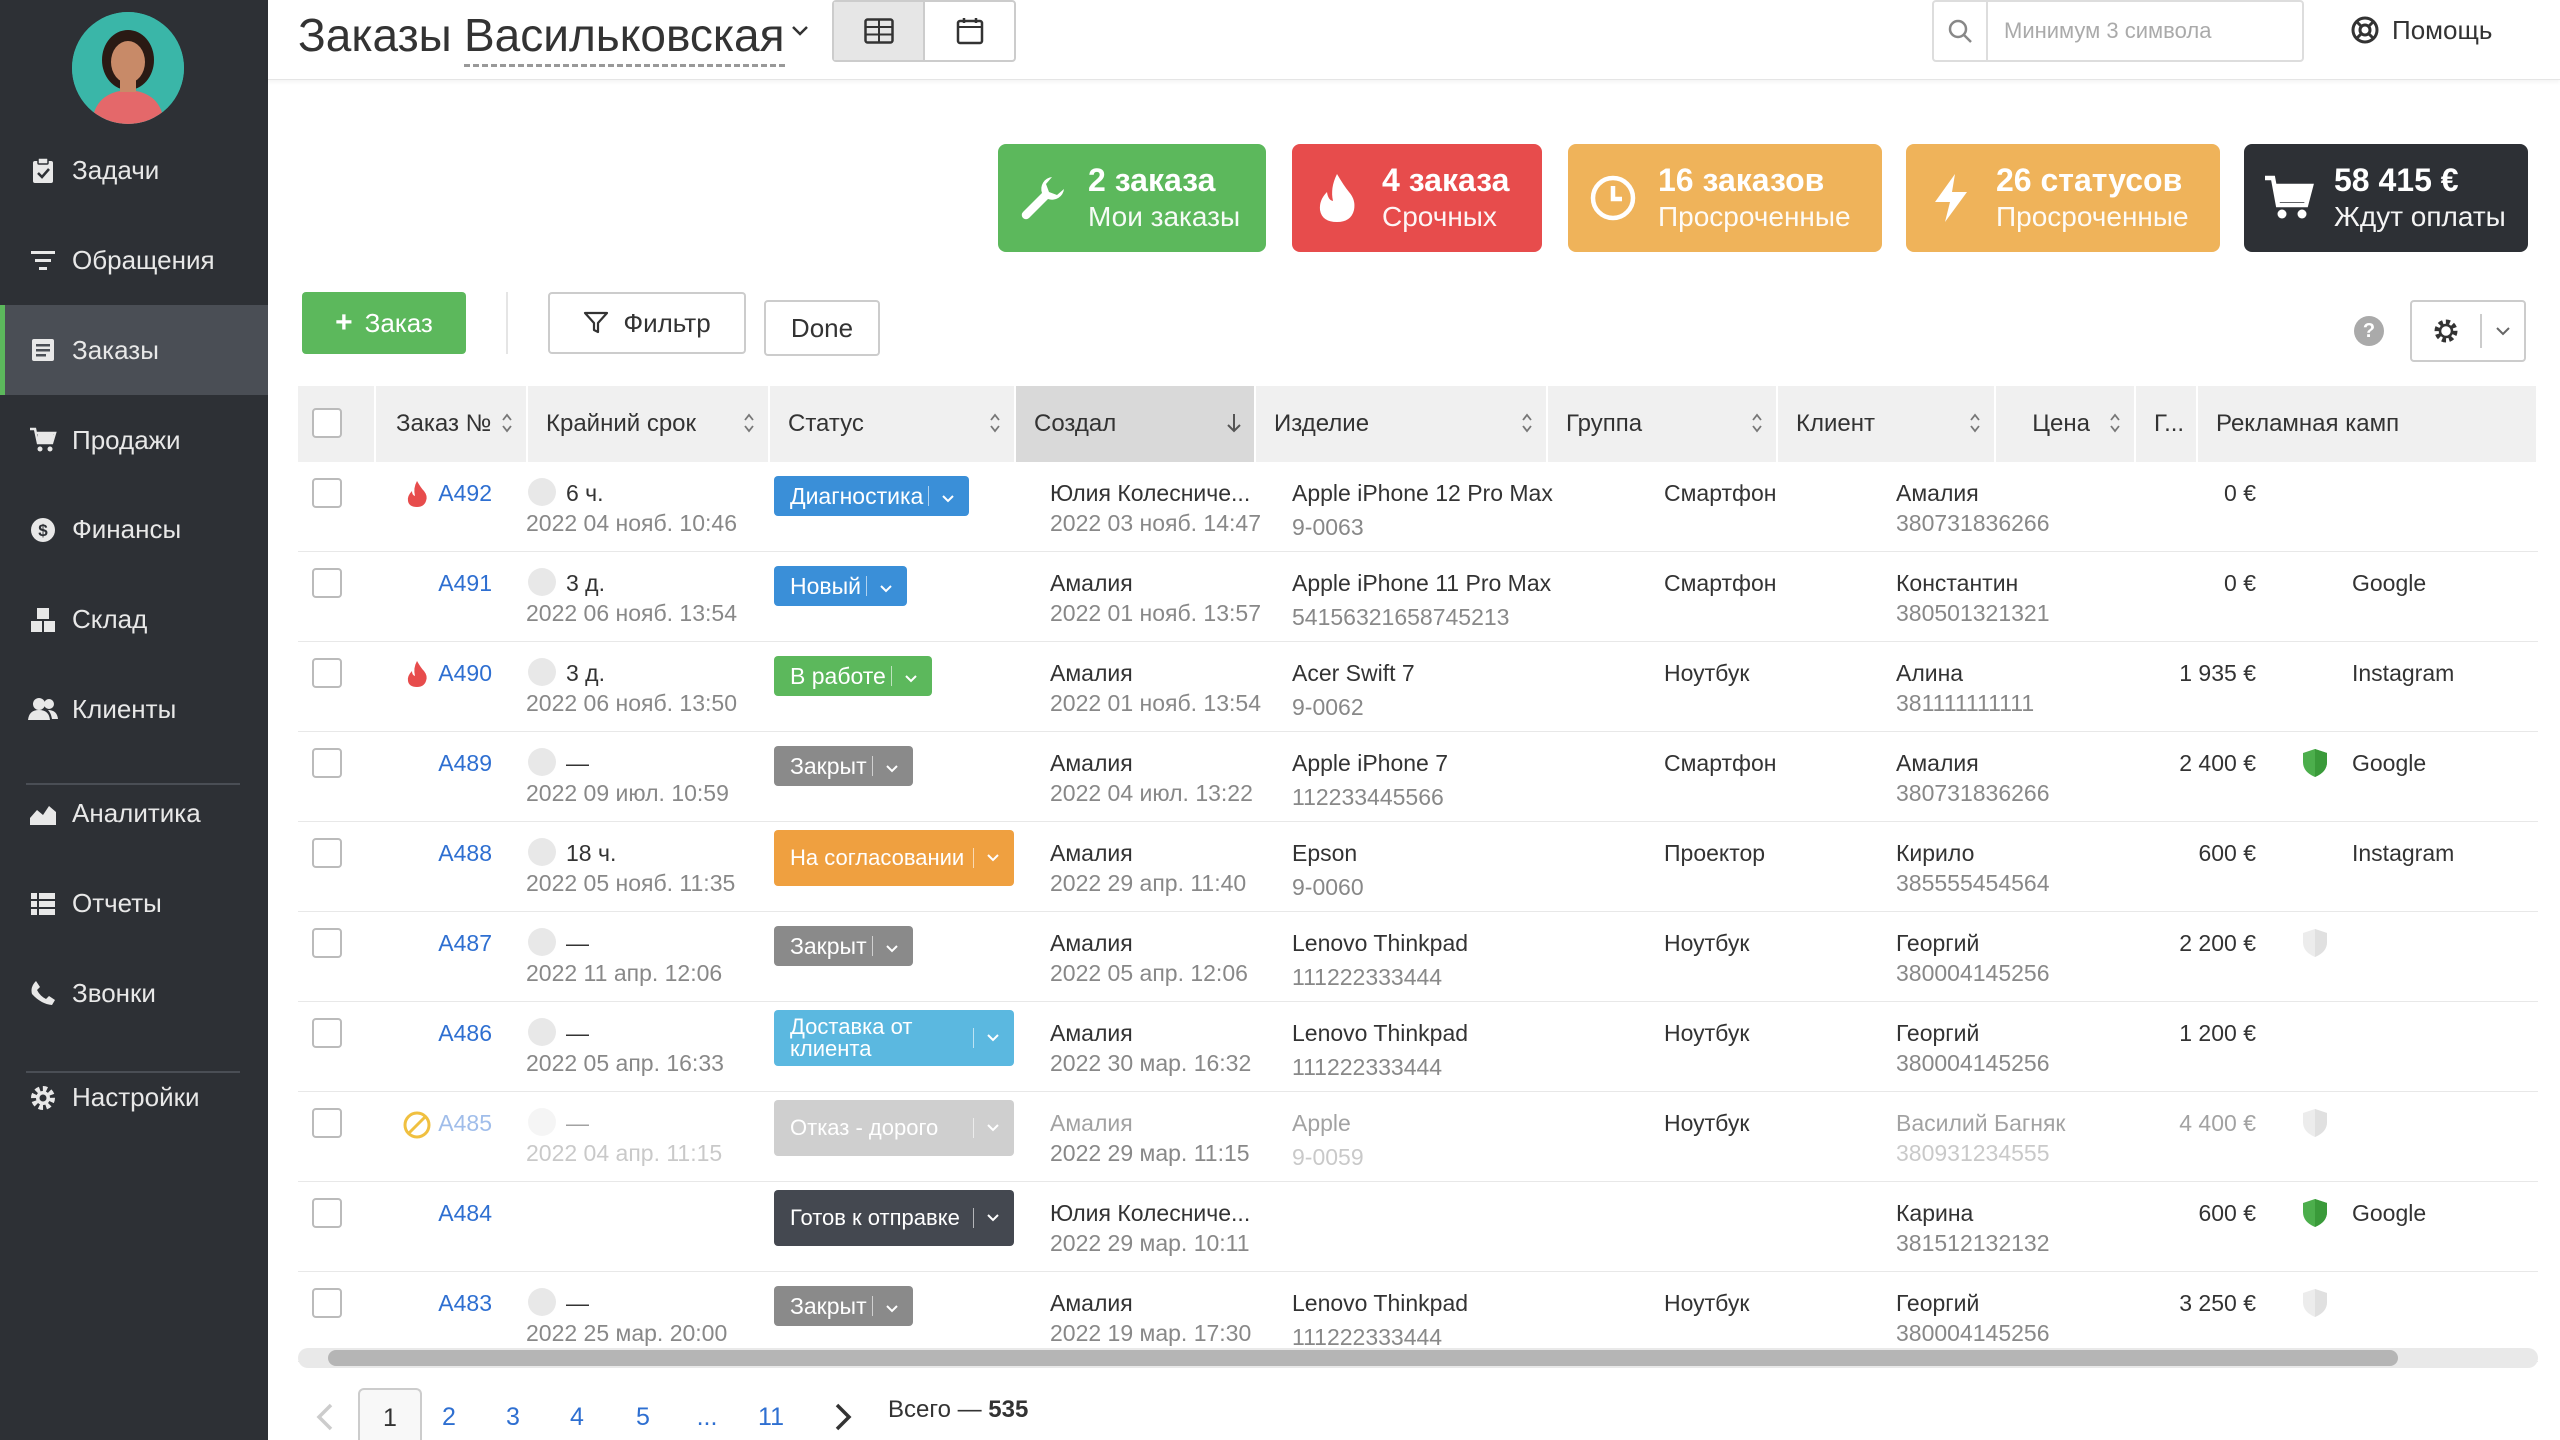  Describe the element at coordinates (134, 620) in the screenshot. I see `sidebar-item-5: Склад` at that location.